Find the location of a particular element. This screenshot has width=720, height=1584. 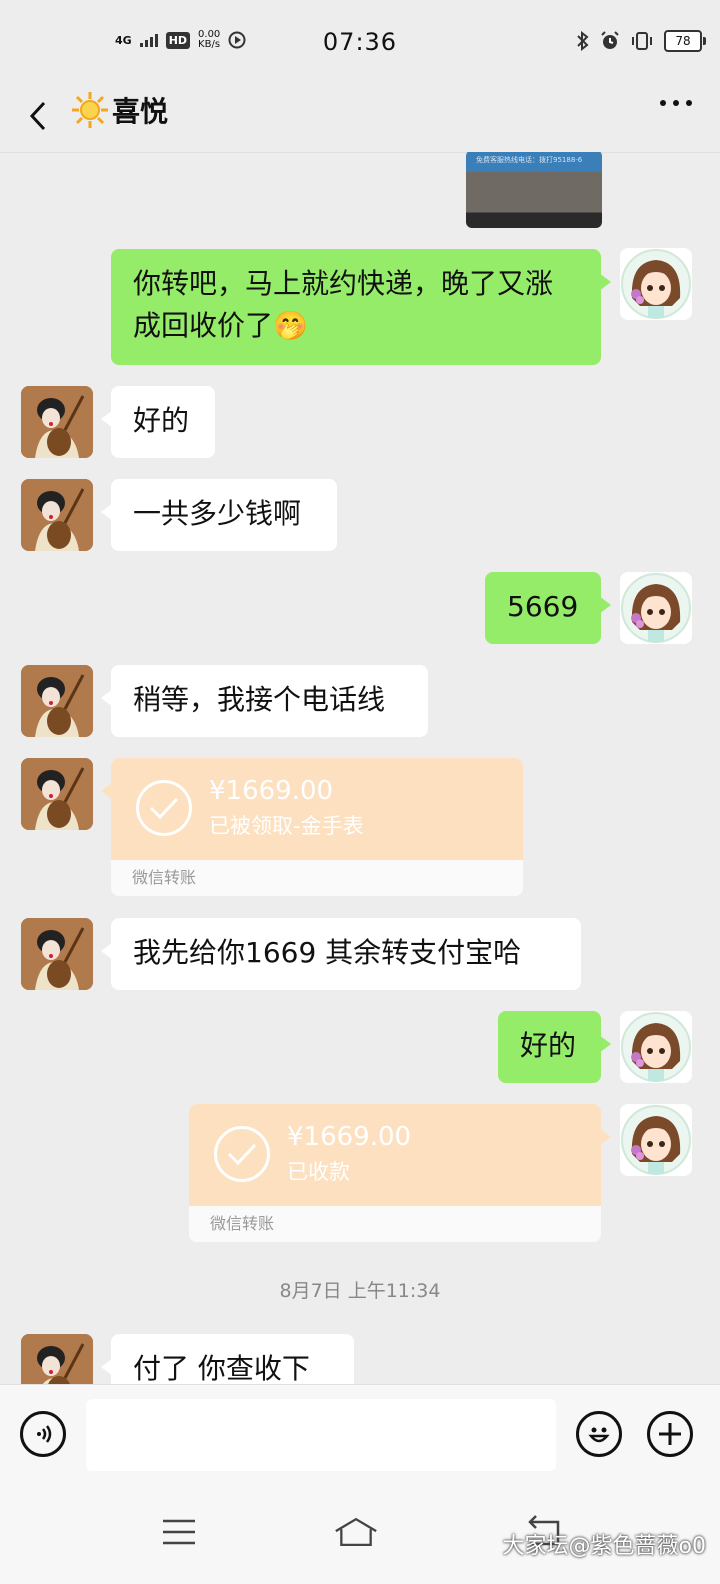

message-text: 你转吧，马上就约快递，晚了又涨 is located at coordinates (343, 283).